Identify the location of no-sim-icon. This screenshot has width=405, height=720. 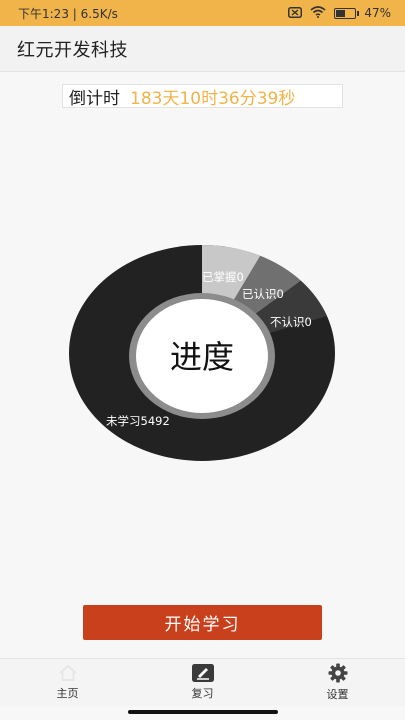
(295, 13).